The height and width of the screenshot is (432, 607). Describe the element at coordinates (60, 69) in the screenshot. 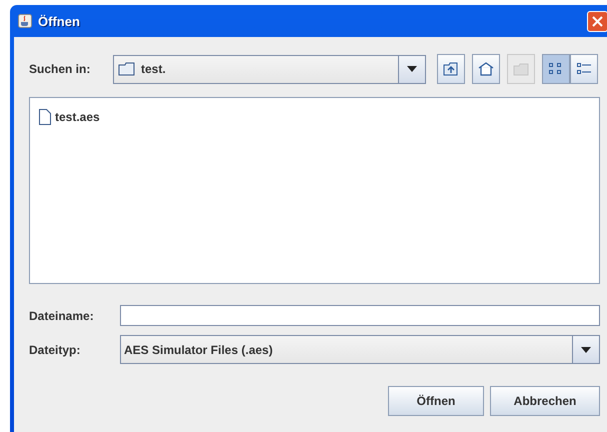

I see `look-in-label: Suchen in:` at that location.